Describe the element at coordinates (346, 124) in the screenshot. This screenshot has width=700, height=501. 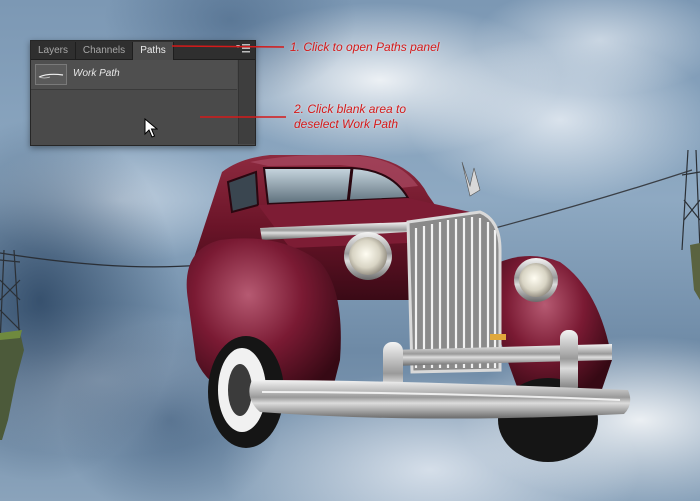
I see `step2-annotation-line2: deselect Work Path` at that location.